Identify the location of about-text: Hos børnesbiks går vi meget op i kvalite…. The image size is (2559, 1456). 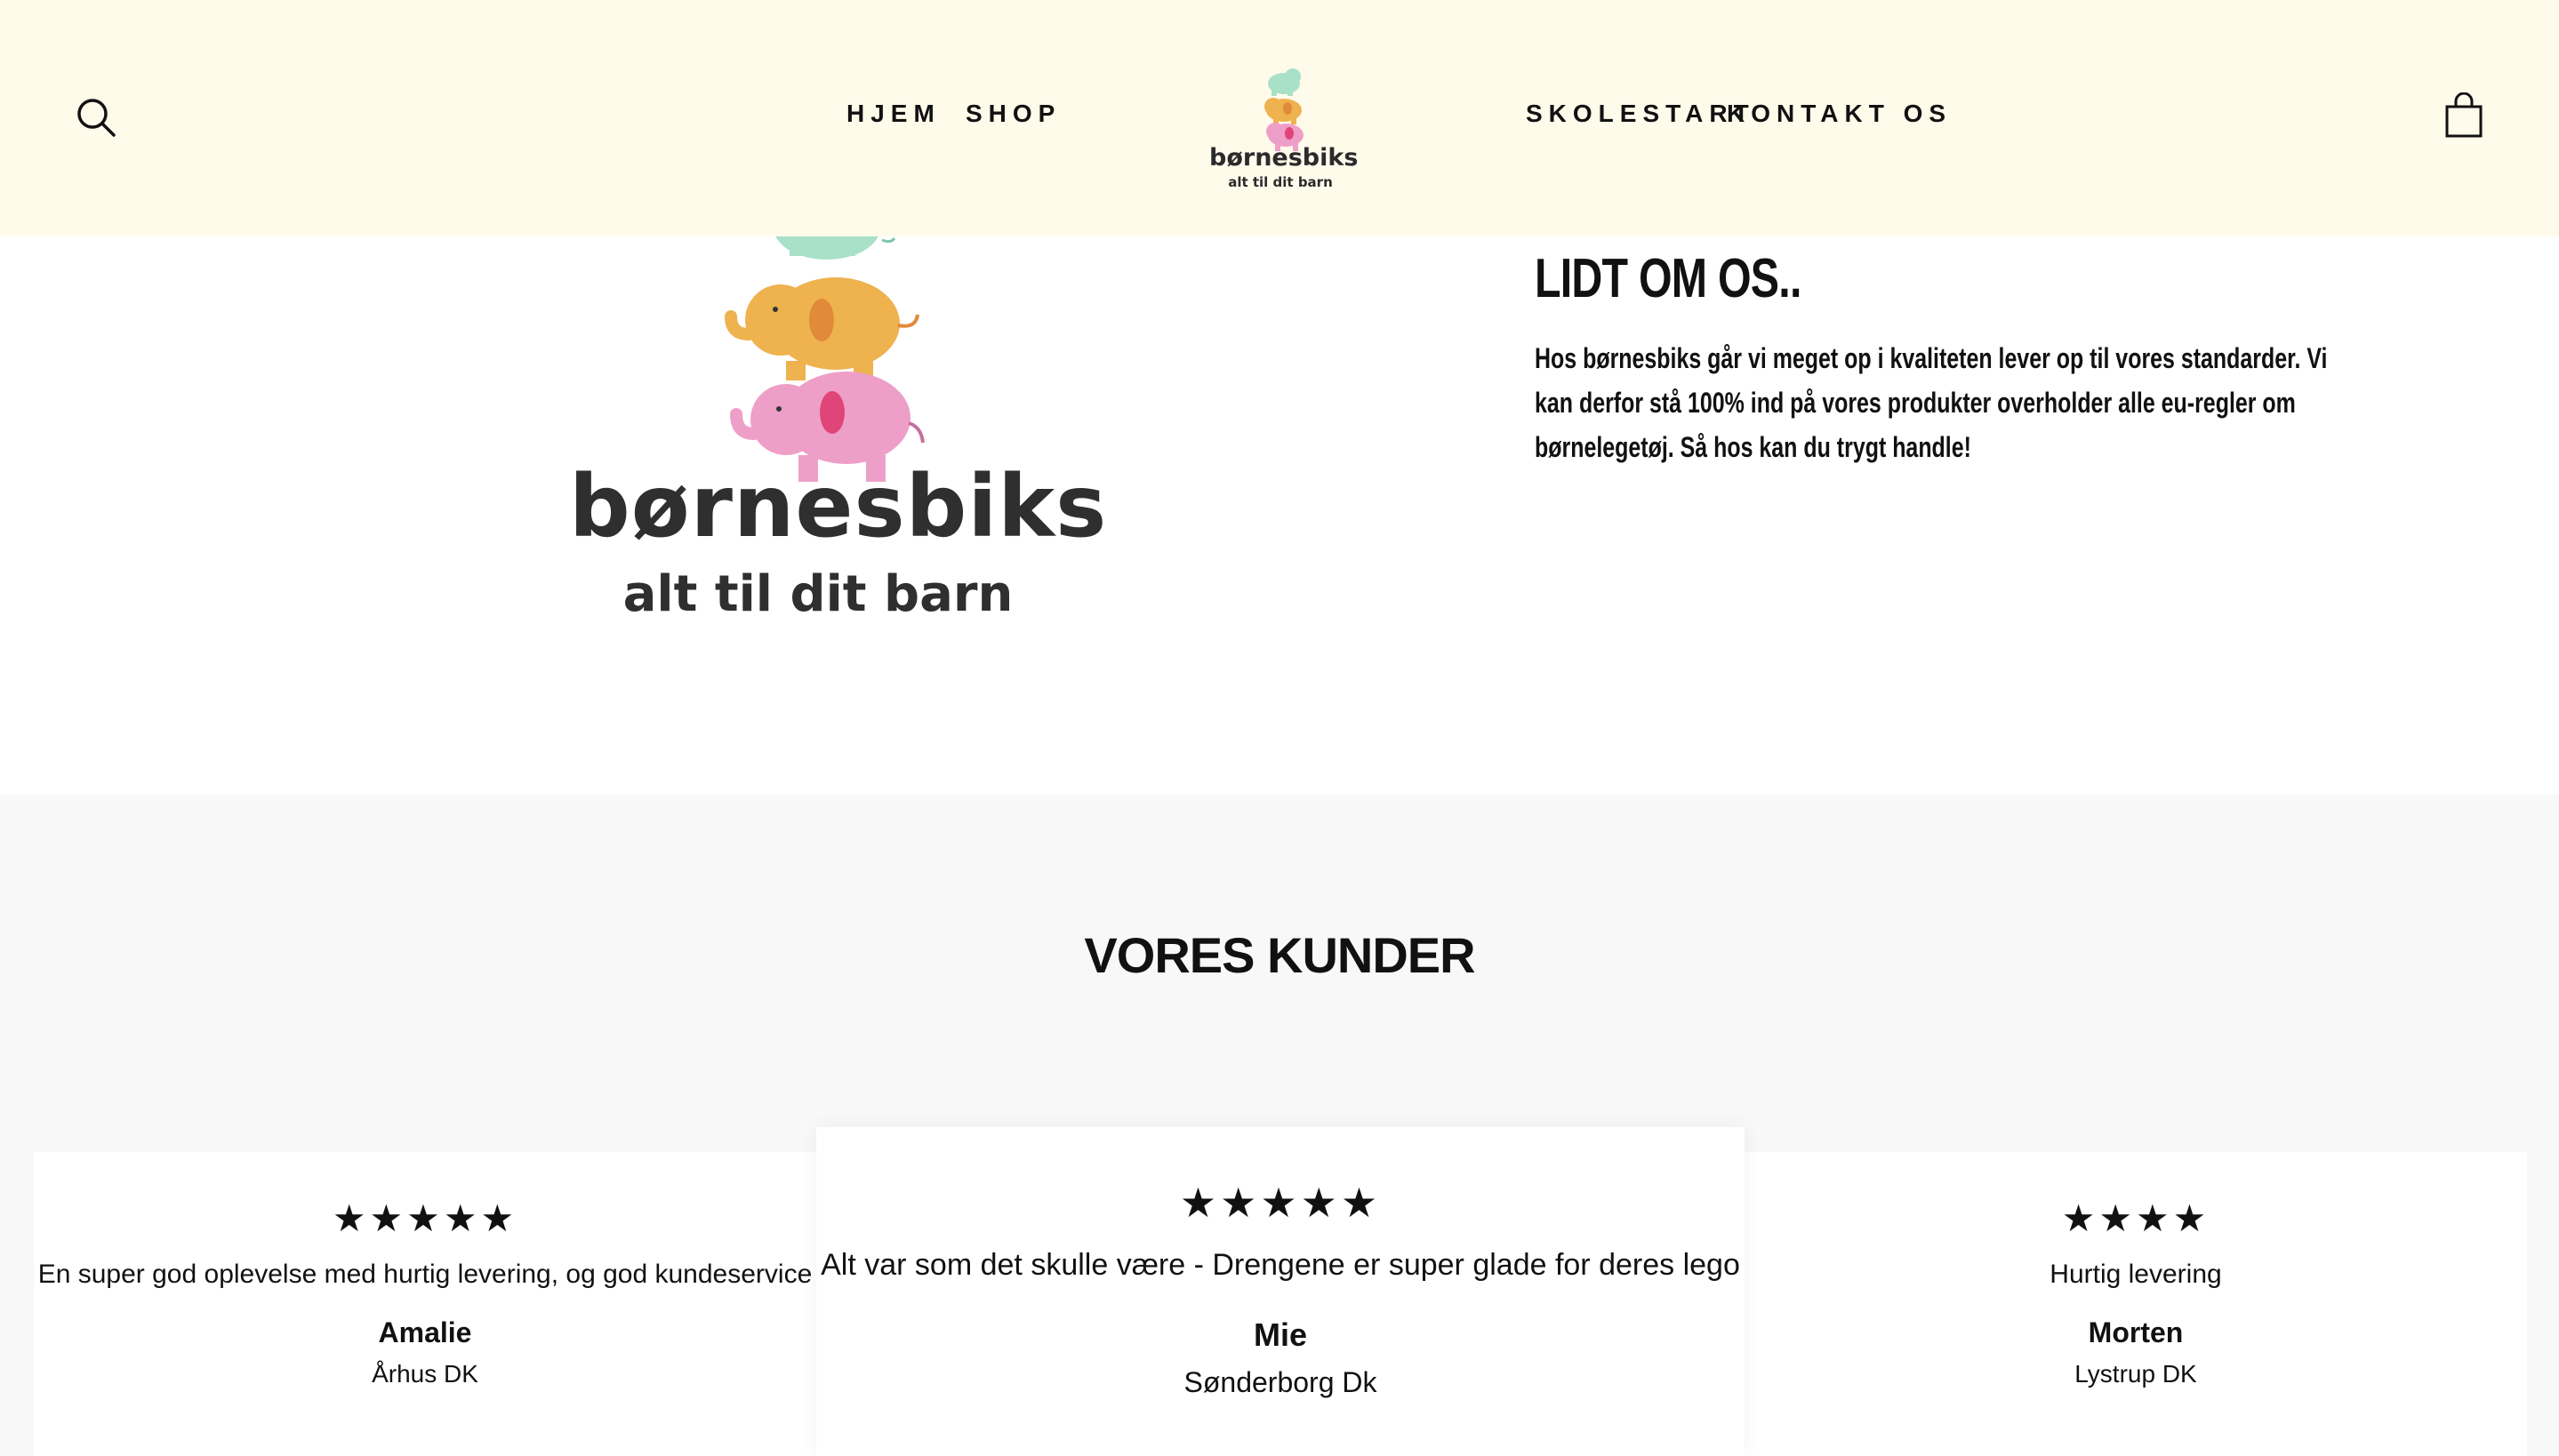
(1931, 402).